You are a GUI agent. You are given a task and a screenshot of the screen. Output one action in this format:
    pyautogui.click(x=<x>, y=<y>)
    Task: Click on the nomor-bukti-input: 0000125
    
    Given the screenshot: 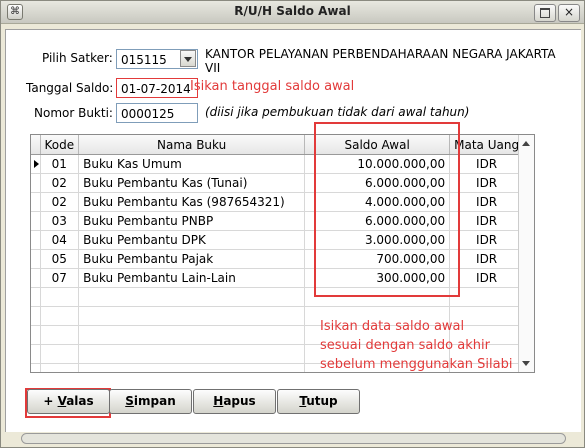 What is the action you would take?
    pyautogui.click(x=157, y=113)
    